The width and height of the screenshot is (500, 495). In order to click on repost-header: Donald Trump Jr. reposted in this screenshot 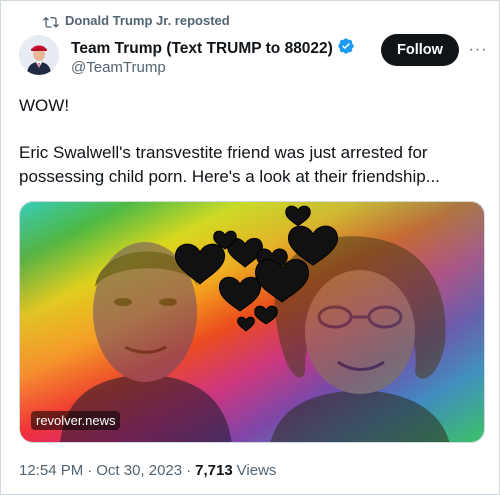, I will do `click(136, 20)`.